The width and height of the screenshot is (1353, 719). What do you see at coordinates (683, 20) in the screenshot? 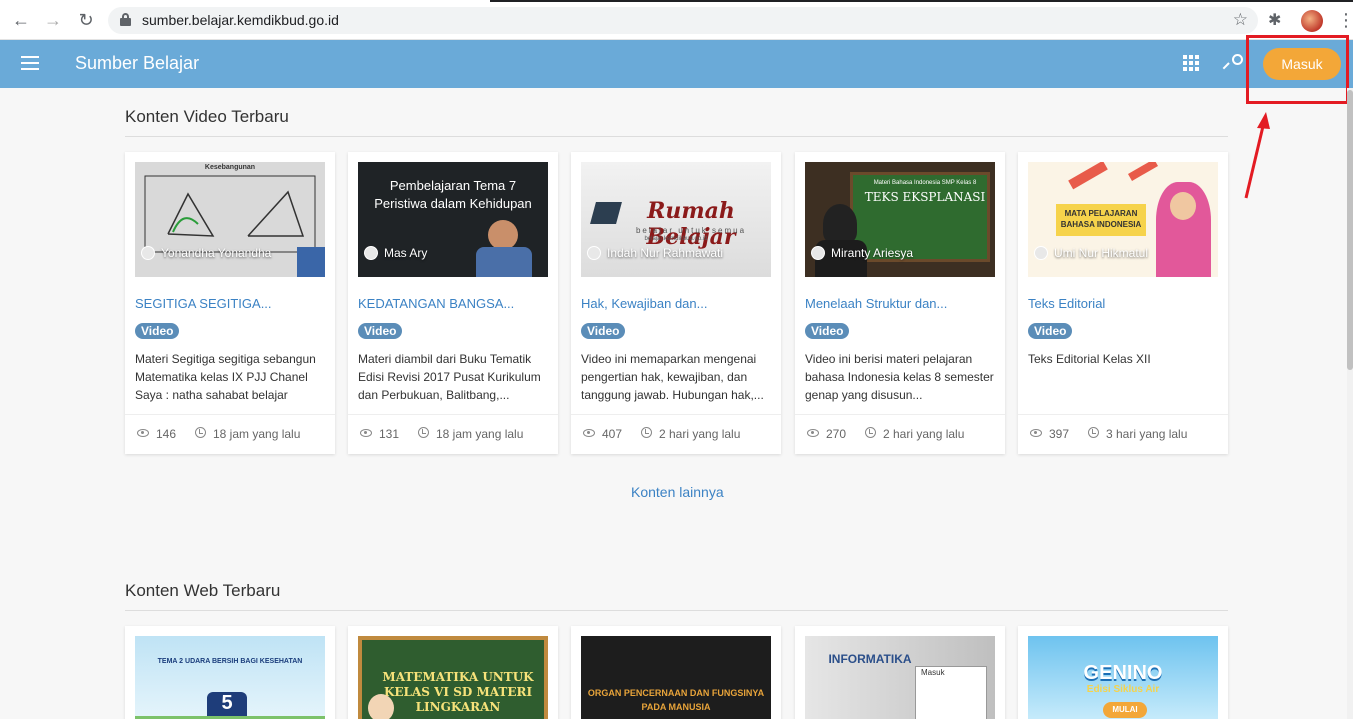
I see `address-bar: sumber.belajar.kemdikbud.go.id ☆` at bounding box center [683, 20].